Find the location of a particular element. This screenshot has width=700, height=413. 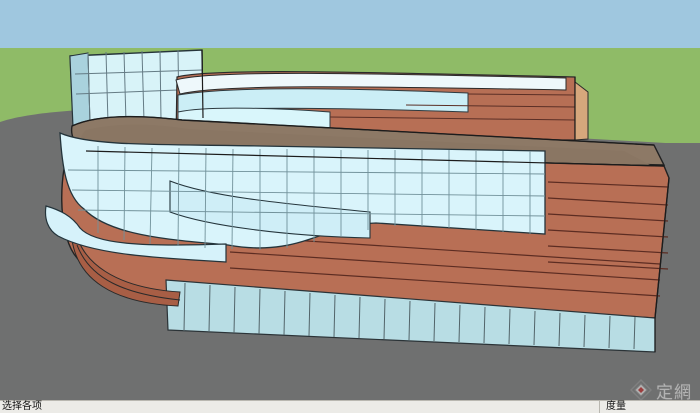

status-bar: 选择各项 度量 is located at coordinates (350, 406).